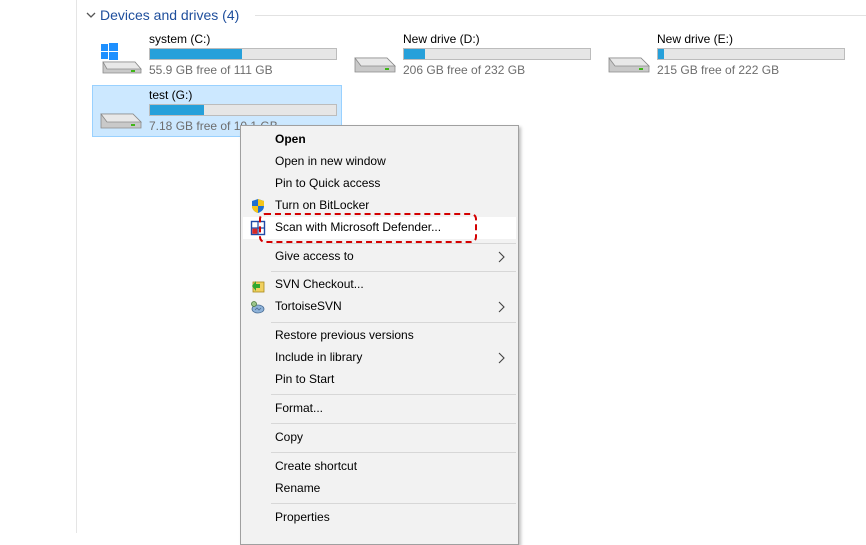 The width and height of the screenshot is (866, 545). Describe the element at coordinates (76, 266) in the screenshot. I see `nav-pane-divider` at that location.